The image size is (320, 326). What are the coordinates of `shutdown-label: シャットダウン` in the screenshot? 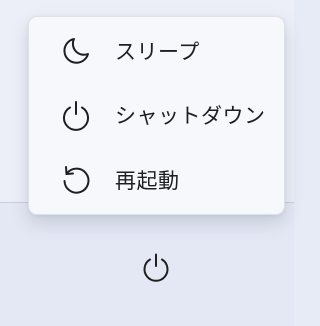 It's located at (190, 116).